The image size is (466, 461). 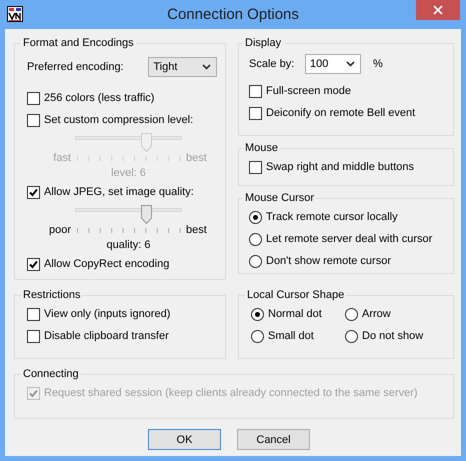 I want to click on group-title: Format and Encodings, so click(x=78, y=43).